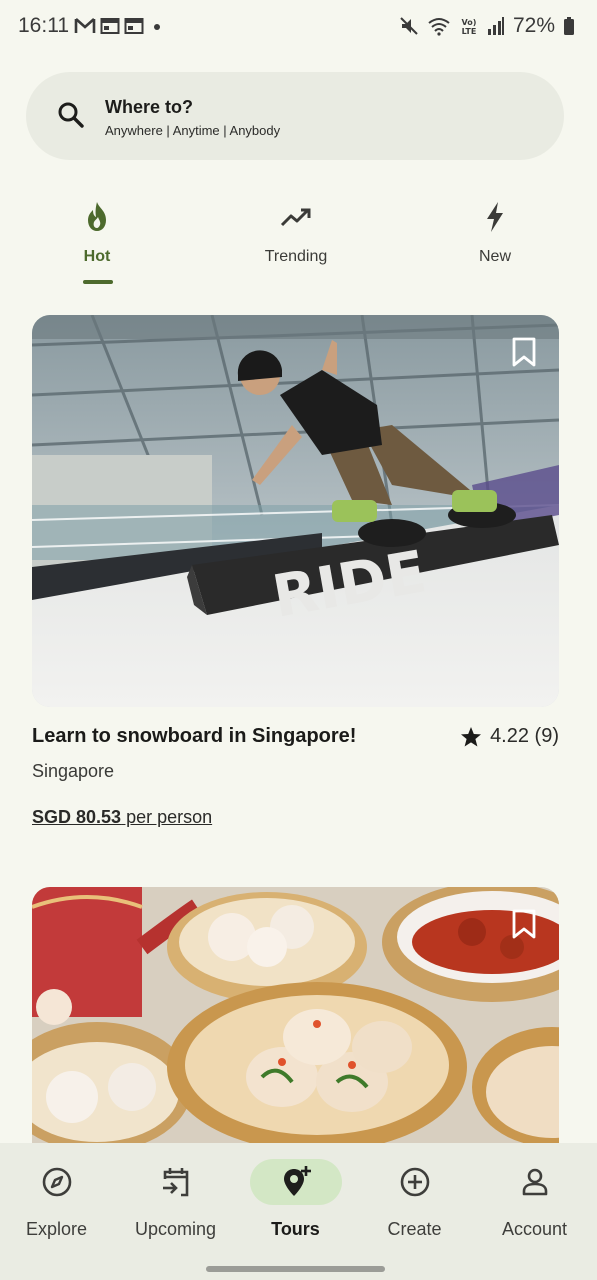 The height and width of the screenshot is (1280, 597). Describe the element at coordinates (534, 1182) in the screenshot. I see `person-icon` at that location.